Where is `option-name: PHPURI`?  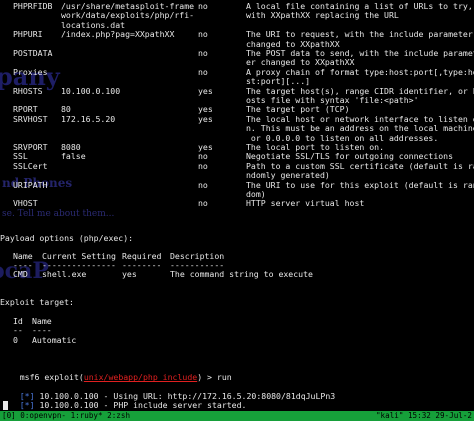
option-name: PHPURI is located at coordinates (28, 34).